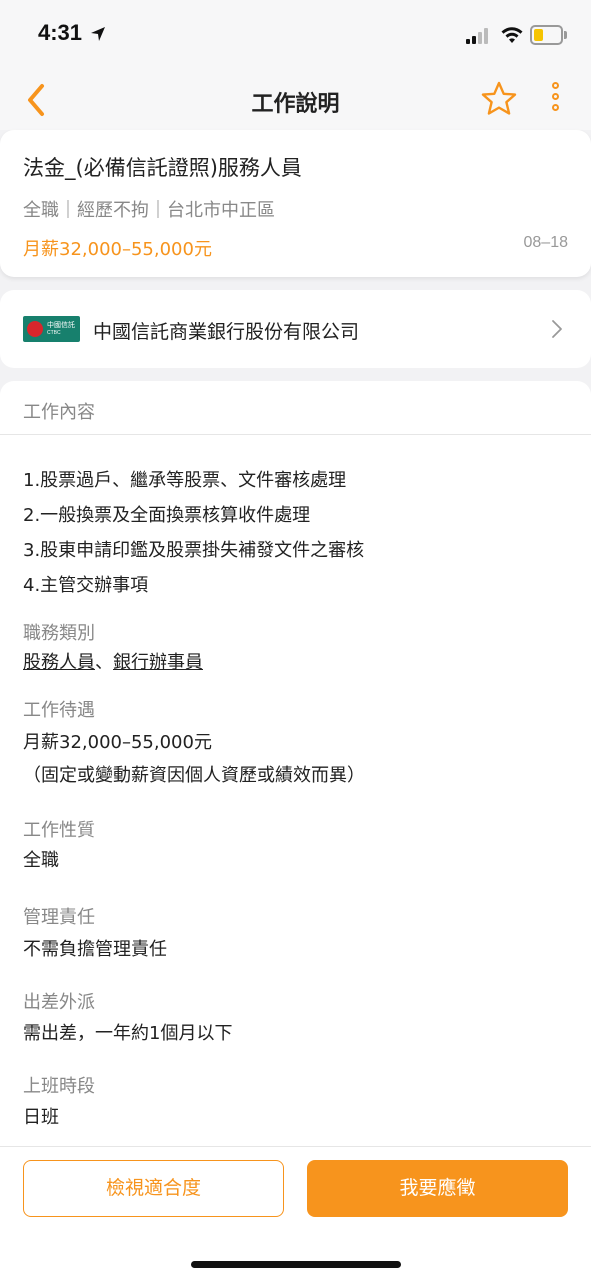  Describe the element at coordinates (499, 99) in the screenshot. I see `star-icon` at that location.